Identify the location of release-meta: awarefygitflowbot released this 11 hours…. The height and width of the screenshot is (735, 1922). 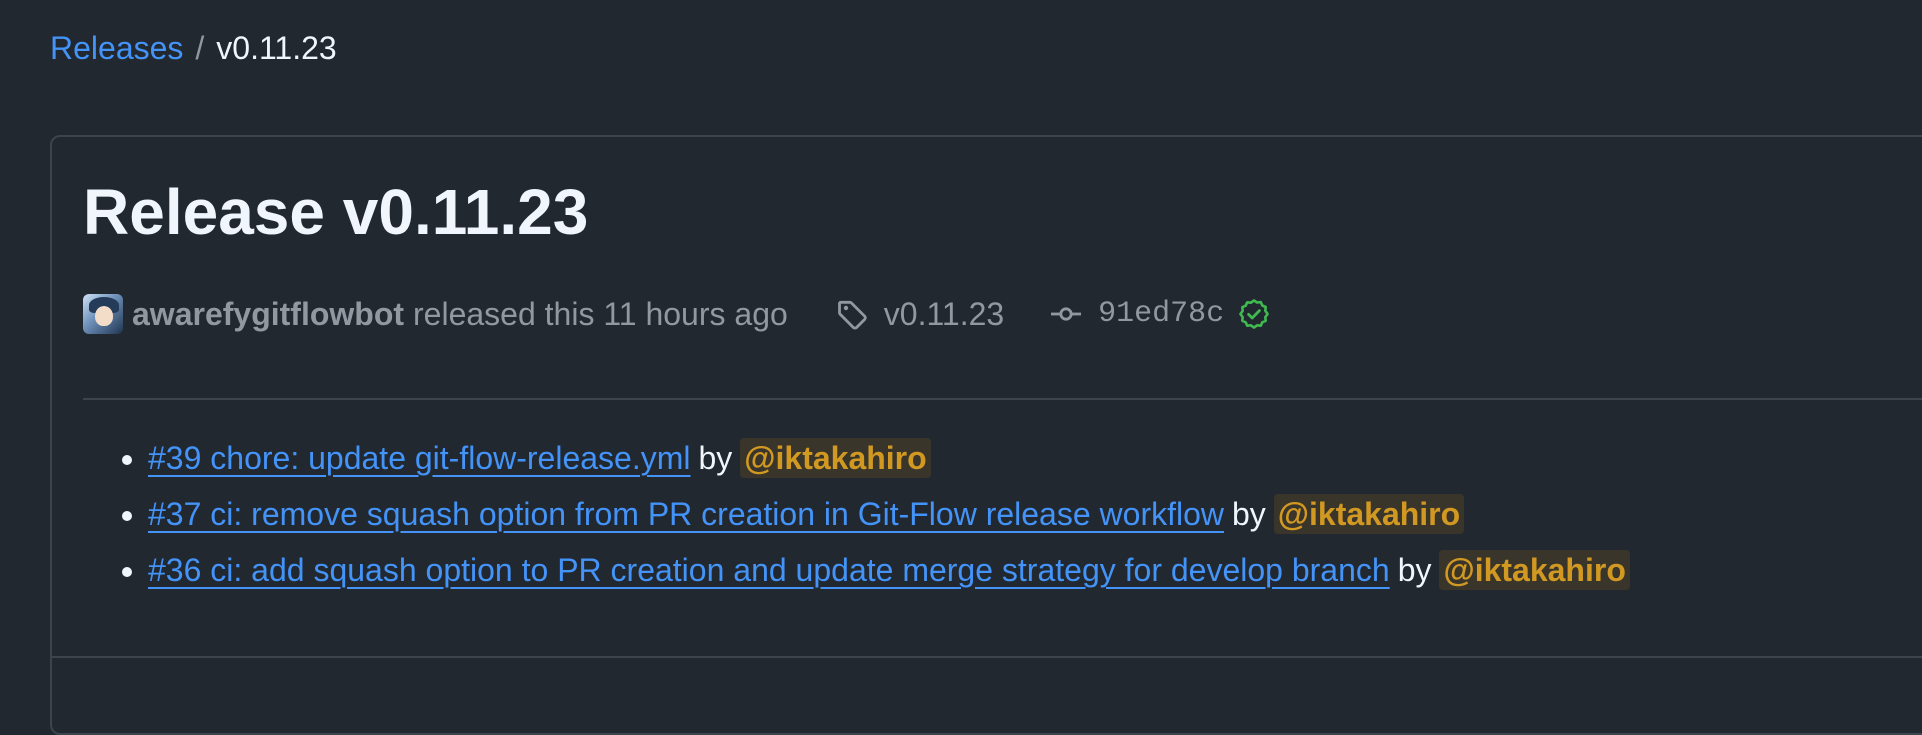
(676, 314).